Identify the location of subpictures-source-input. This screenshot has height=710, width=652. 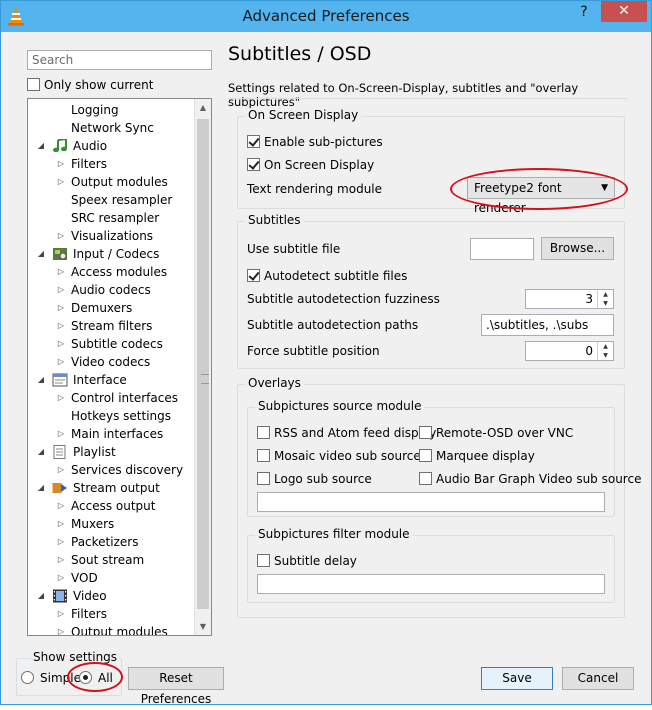
(431, 502).